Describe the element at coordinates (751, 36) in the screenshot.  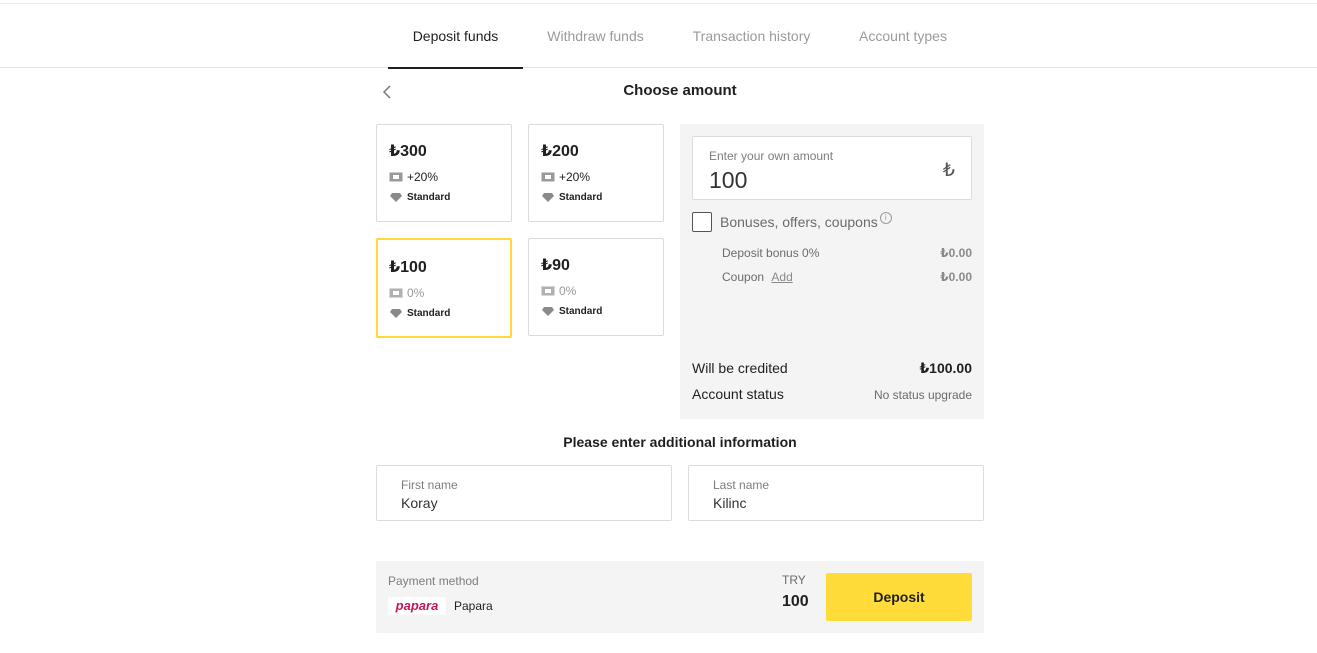
I see `tab-transaction-history: Transaction history` at that location.